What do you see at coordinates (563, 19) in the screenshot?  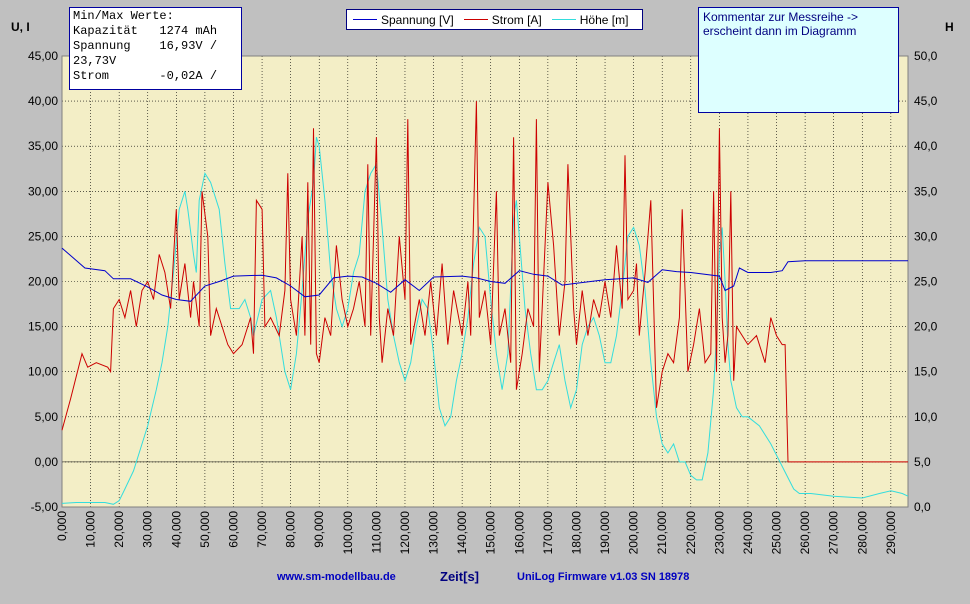 I see `legend-swatch-hoehe` at bounding box center [563, 19].